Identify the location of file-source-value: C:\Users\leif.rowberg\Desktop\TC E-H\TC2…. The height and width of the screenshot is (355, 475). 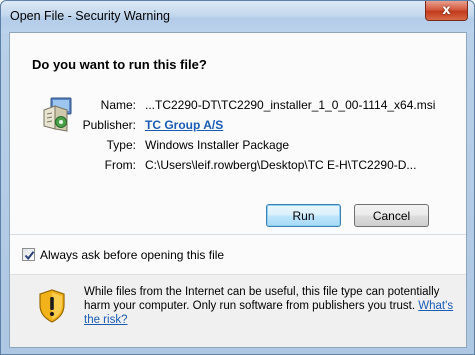
(281, 165).